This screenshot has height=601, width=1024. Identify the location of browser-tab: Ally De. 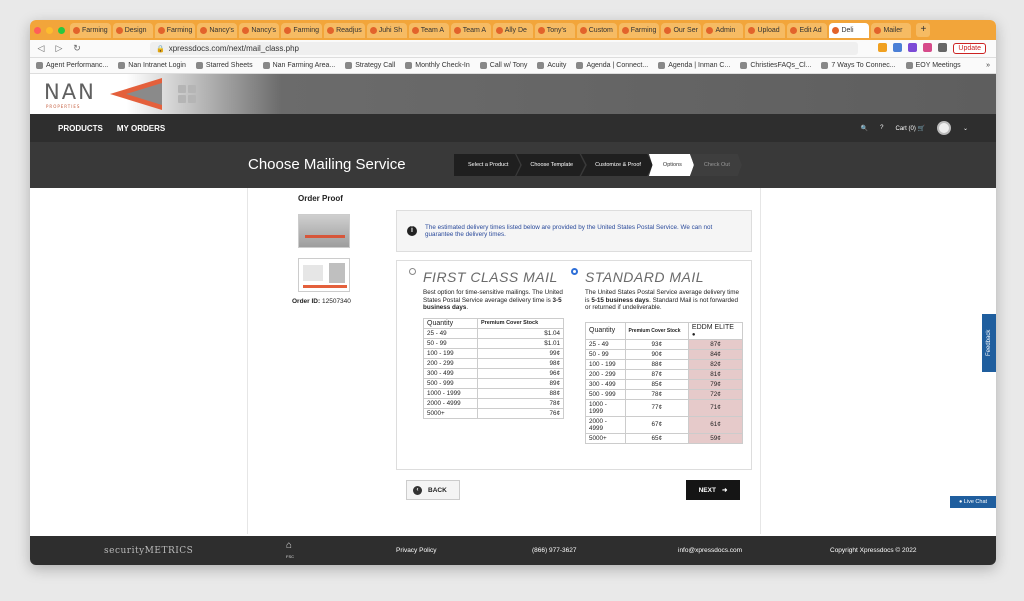
(512, 30).